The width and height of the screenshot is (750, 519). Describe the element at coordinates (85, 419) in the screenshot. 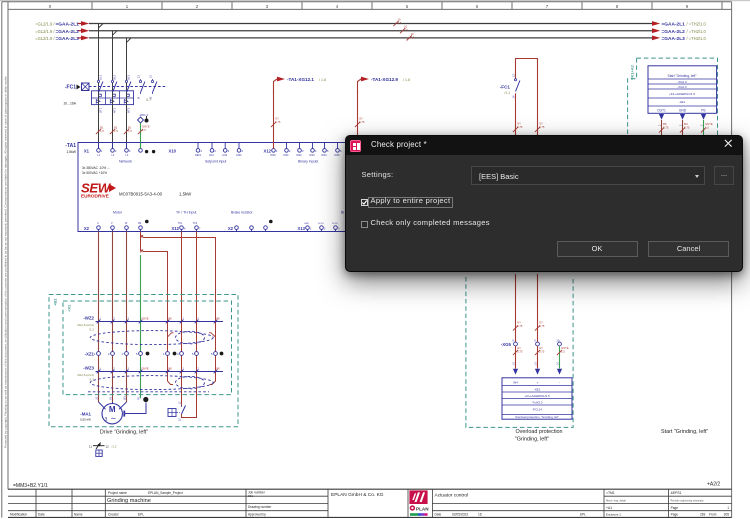

I see `svg-text: 0,55 kW` at that location.